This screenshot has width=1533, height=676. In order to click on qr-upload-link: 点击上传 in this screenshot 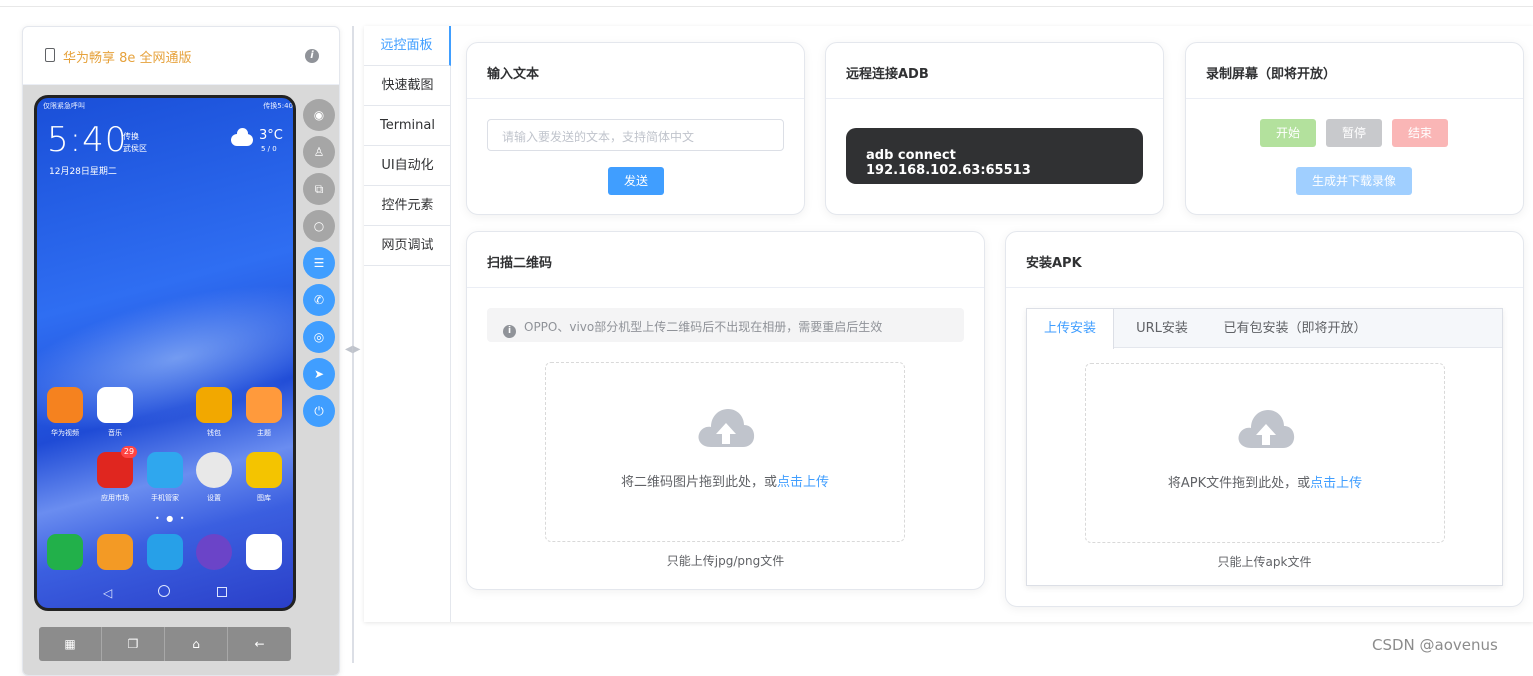, I will do `click(803, 482)`.